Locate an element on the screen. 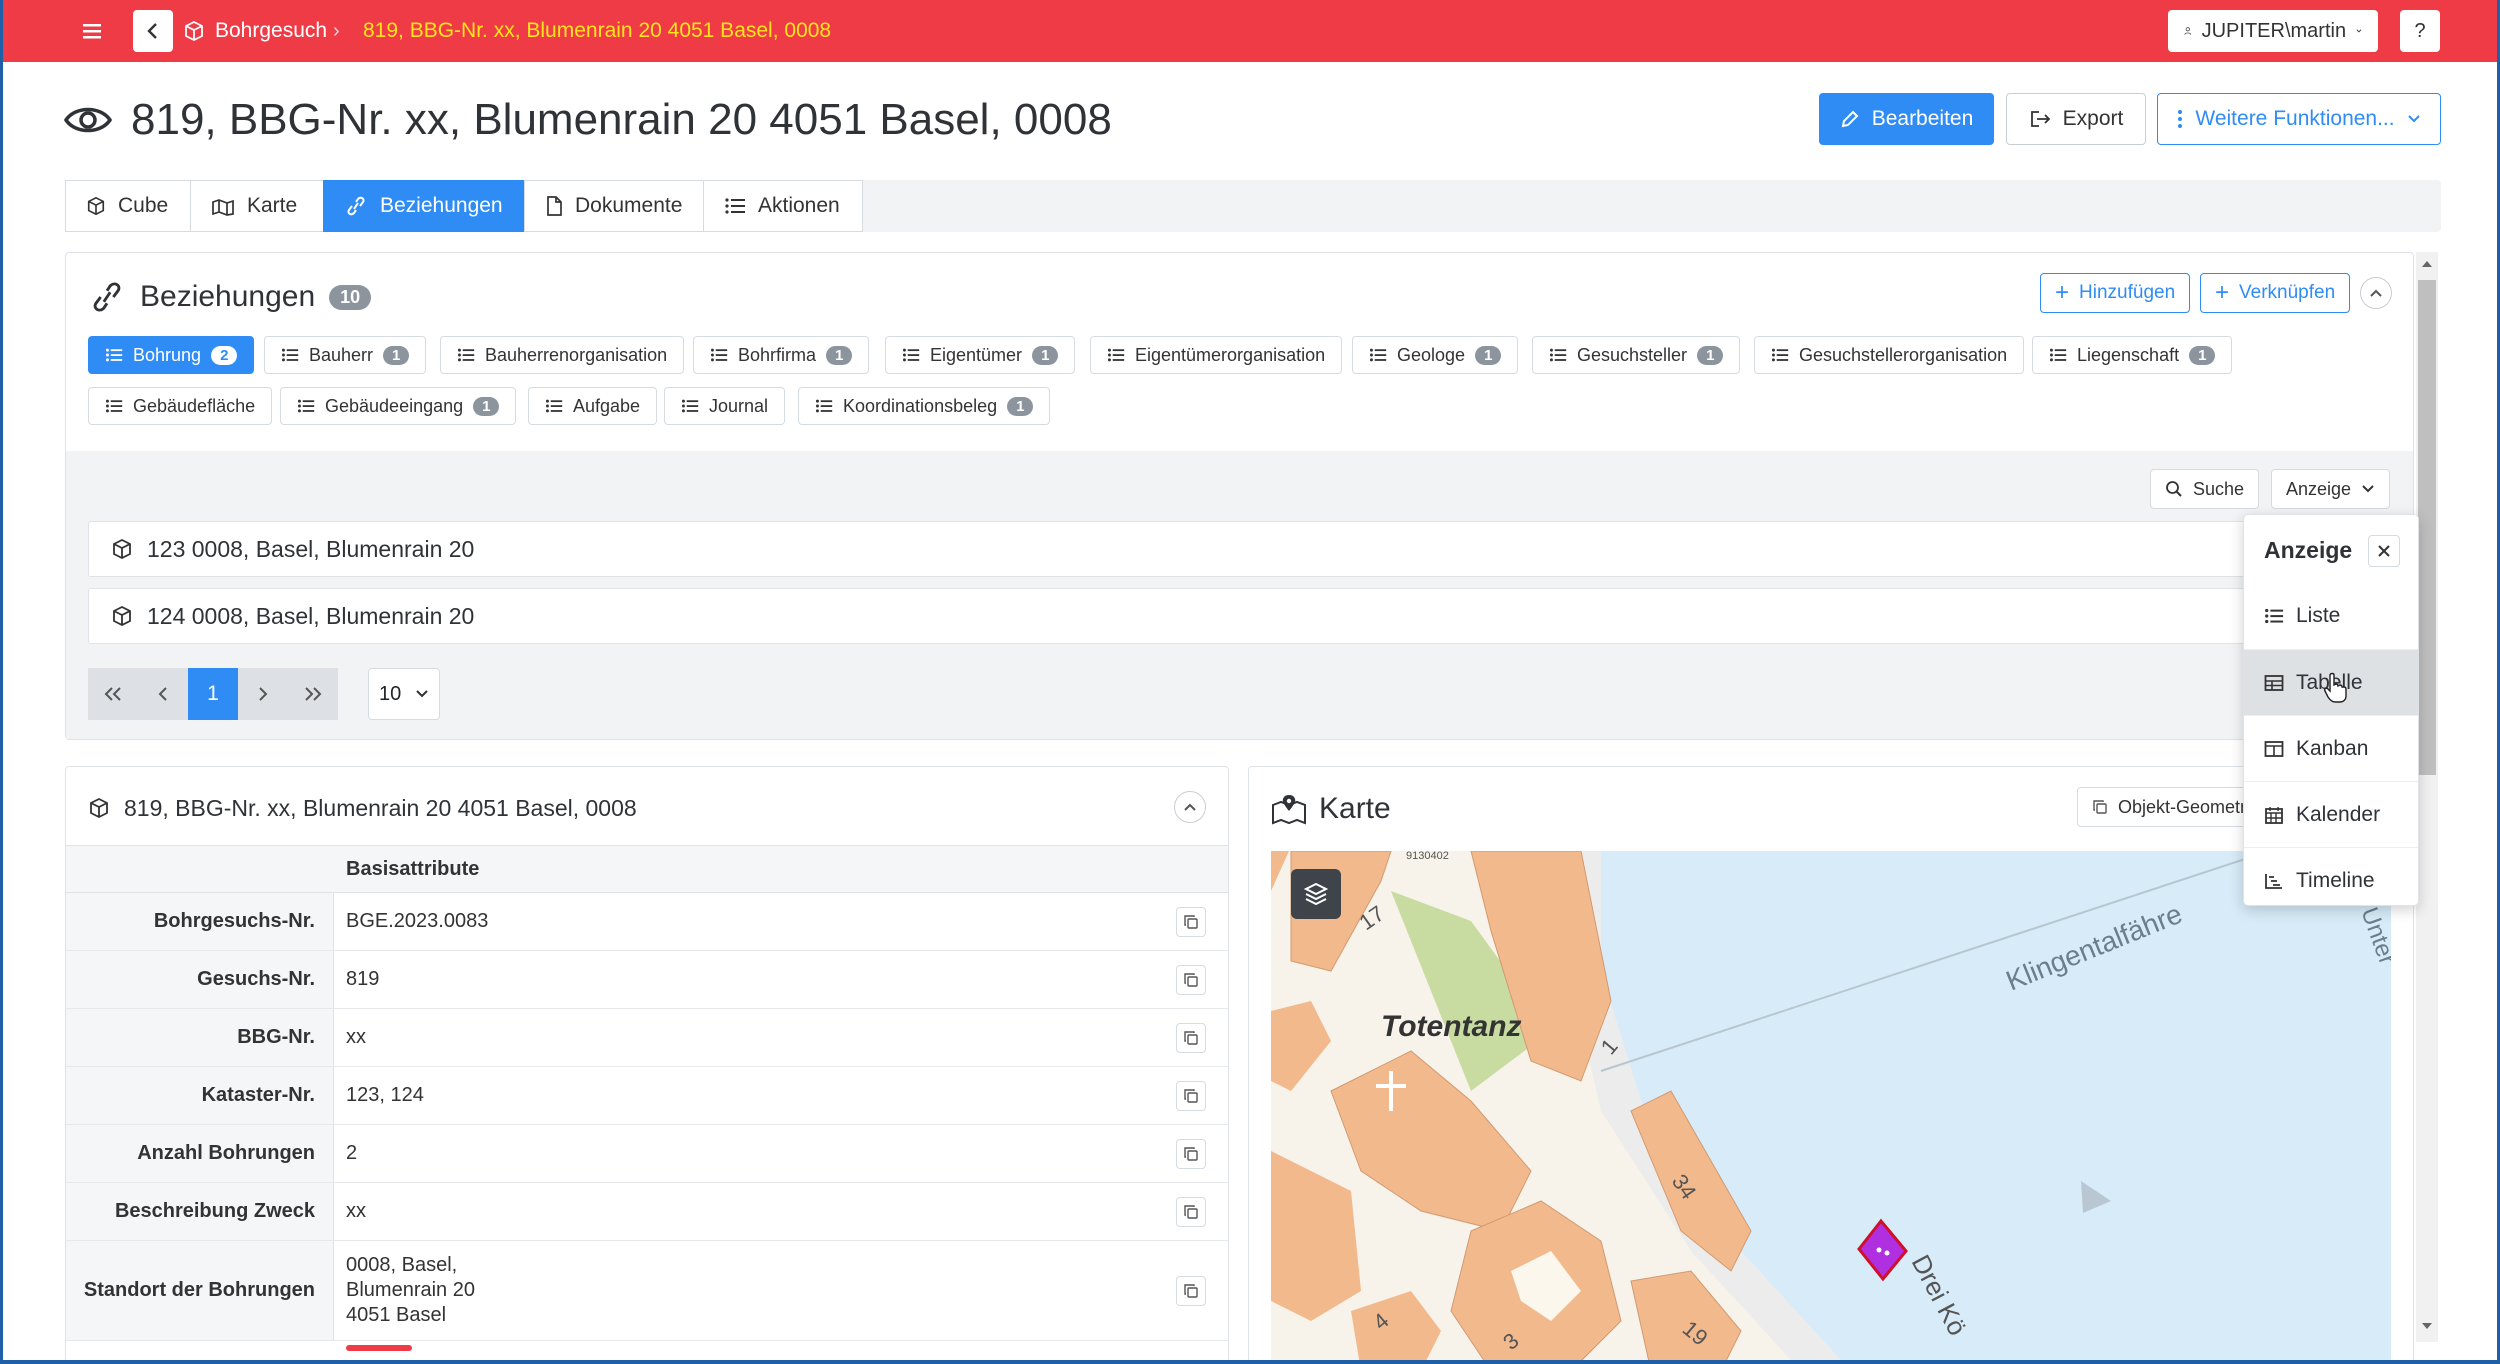 This screenshot has height=1364, width=2500. view-option-kanban: Kanban is located at coordinates (2331, 748).